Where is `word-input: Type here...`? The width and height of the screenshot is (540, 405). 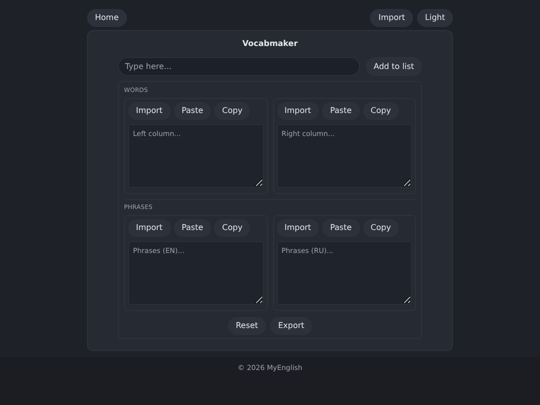
word-input: Type here... is located at coordinates (239, 66).